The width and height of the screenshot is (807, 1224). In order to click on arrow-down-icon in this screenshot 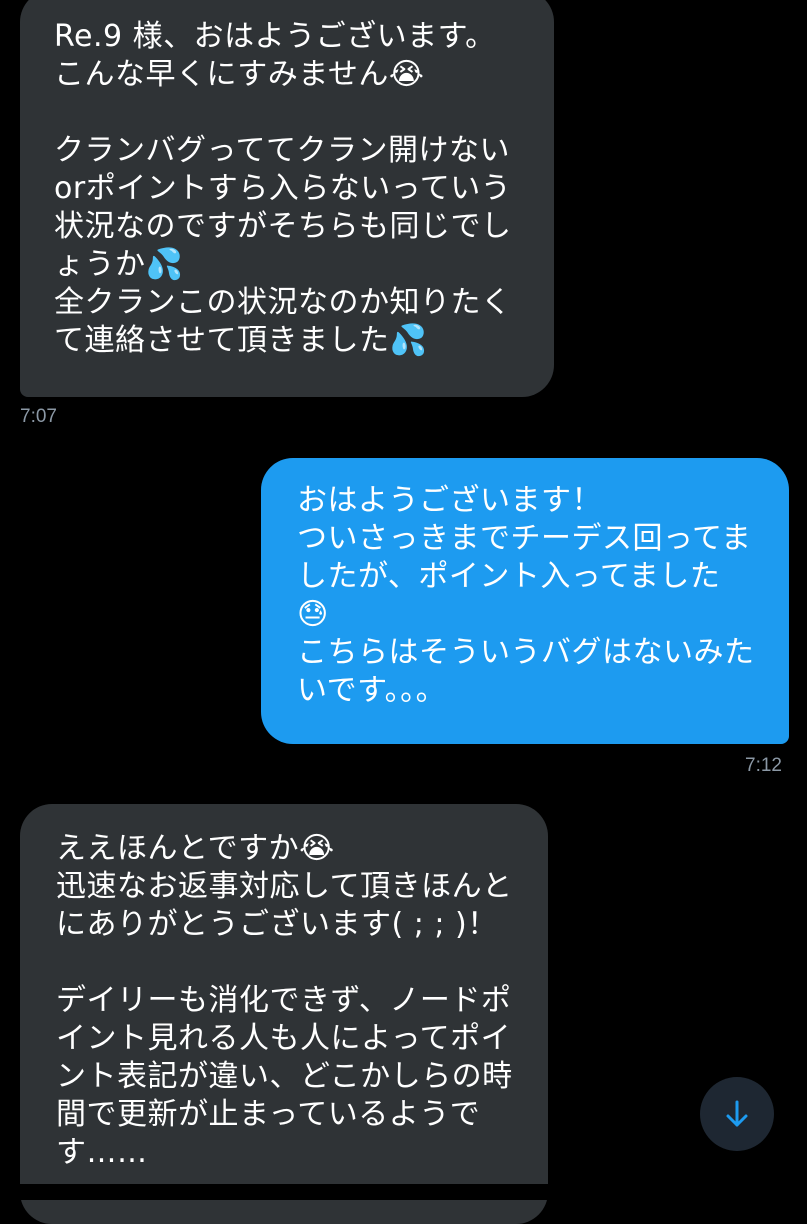, I will do `click(737, 1114)`.